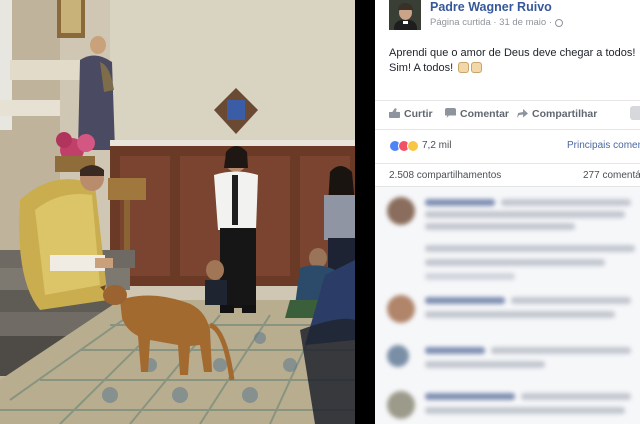  Describe the element at coordinates (522, 113) in the screenshot. I see `share-icon` at that location.